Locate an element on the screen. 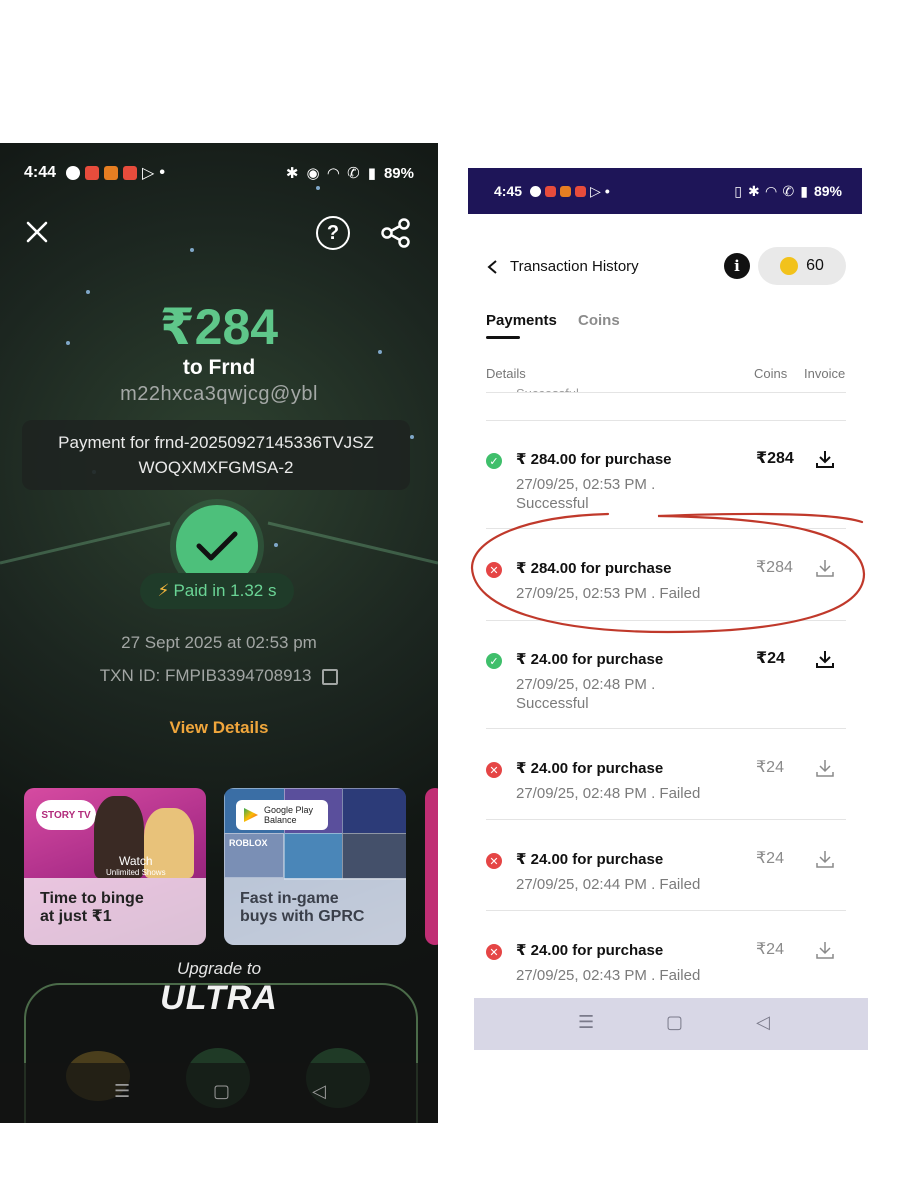  help-icon: ? is located at coordinates (333, 233).